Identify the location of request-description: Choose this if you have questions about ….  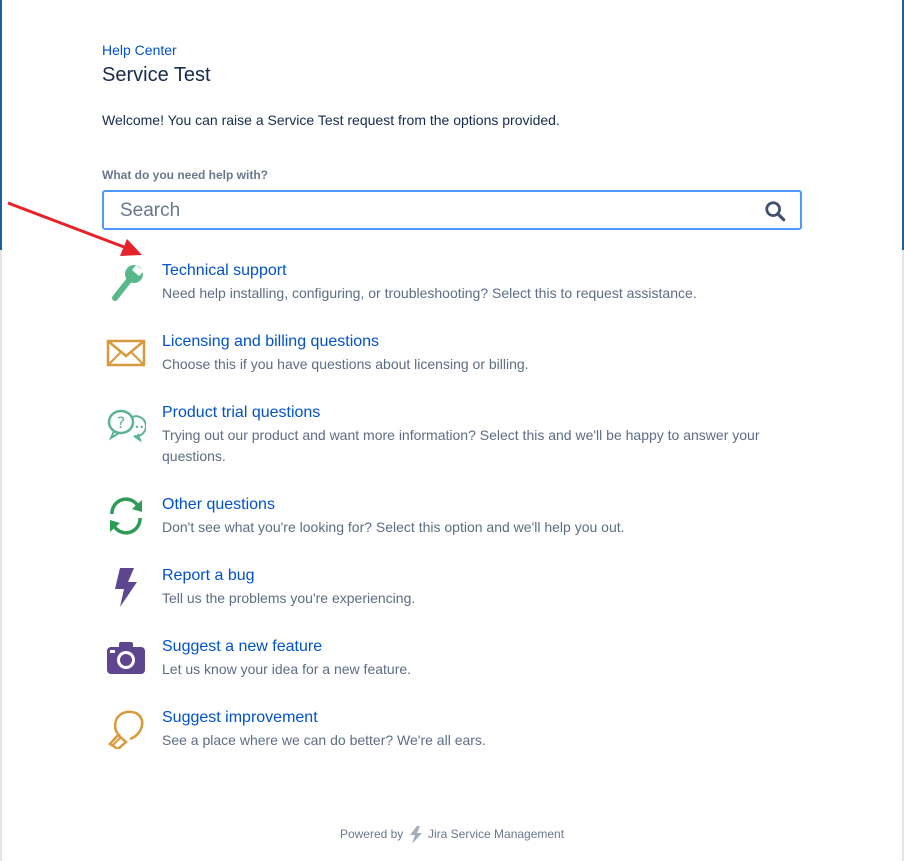
(345, 364).